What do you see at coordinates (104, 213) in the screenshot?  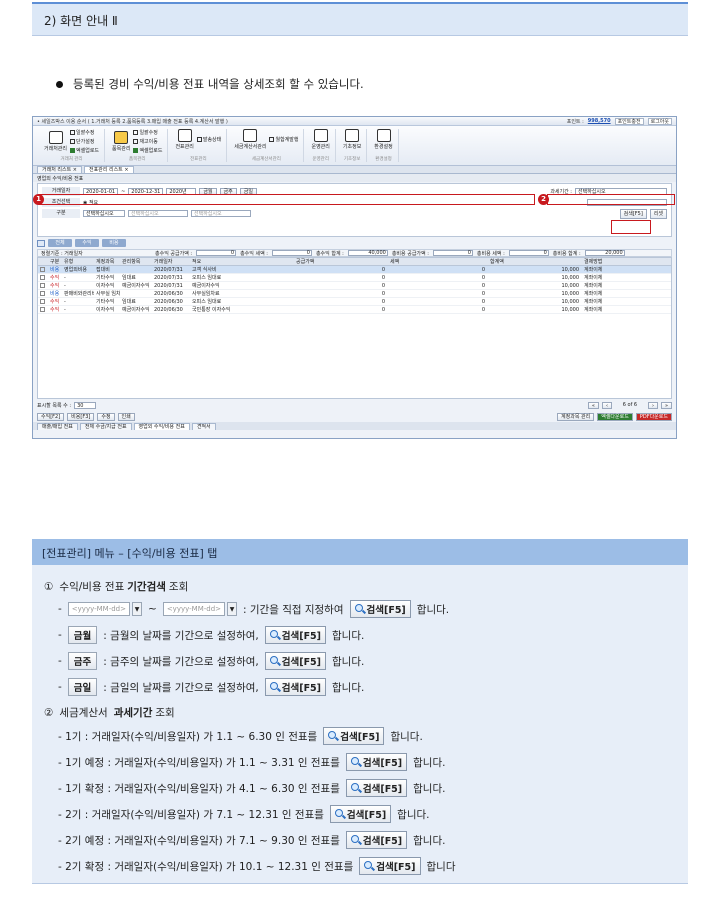 I see `kind-select: 선택하십시오` at bounding box center [104, 213].